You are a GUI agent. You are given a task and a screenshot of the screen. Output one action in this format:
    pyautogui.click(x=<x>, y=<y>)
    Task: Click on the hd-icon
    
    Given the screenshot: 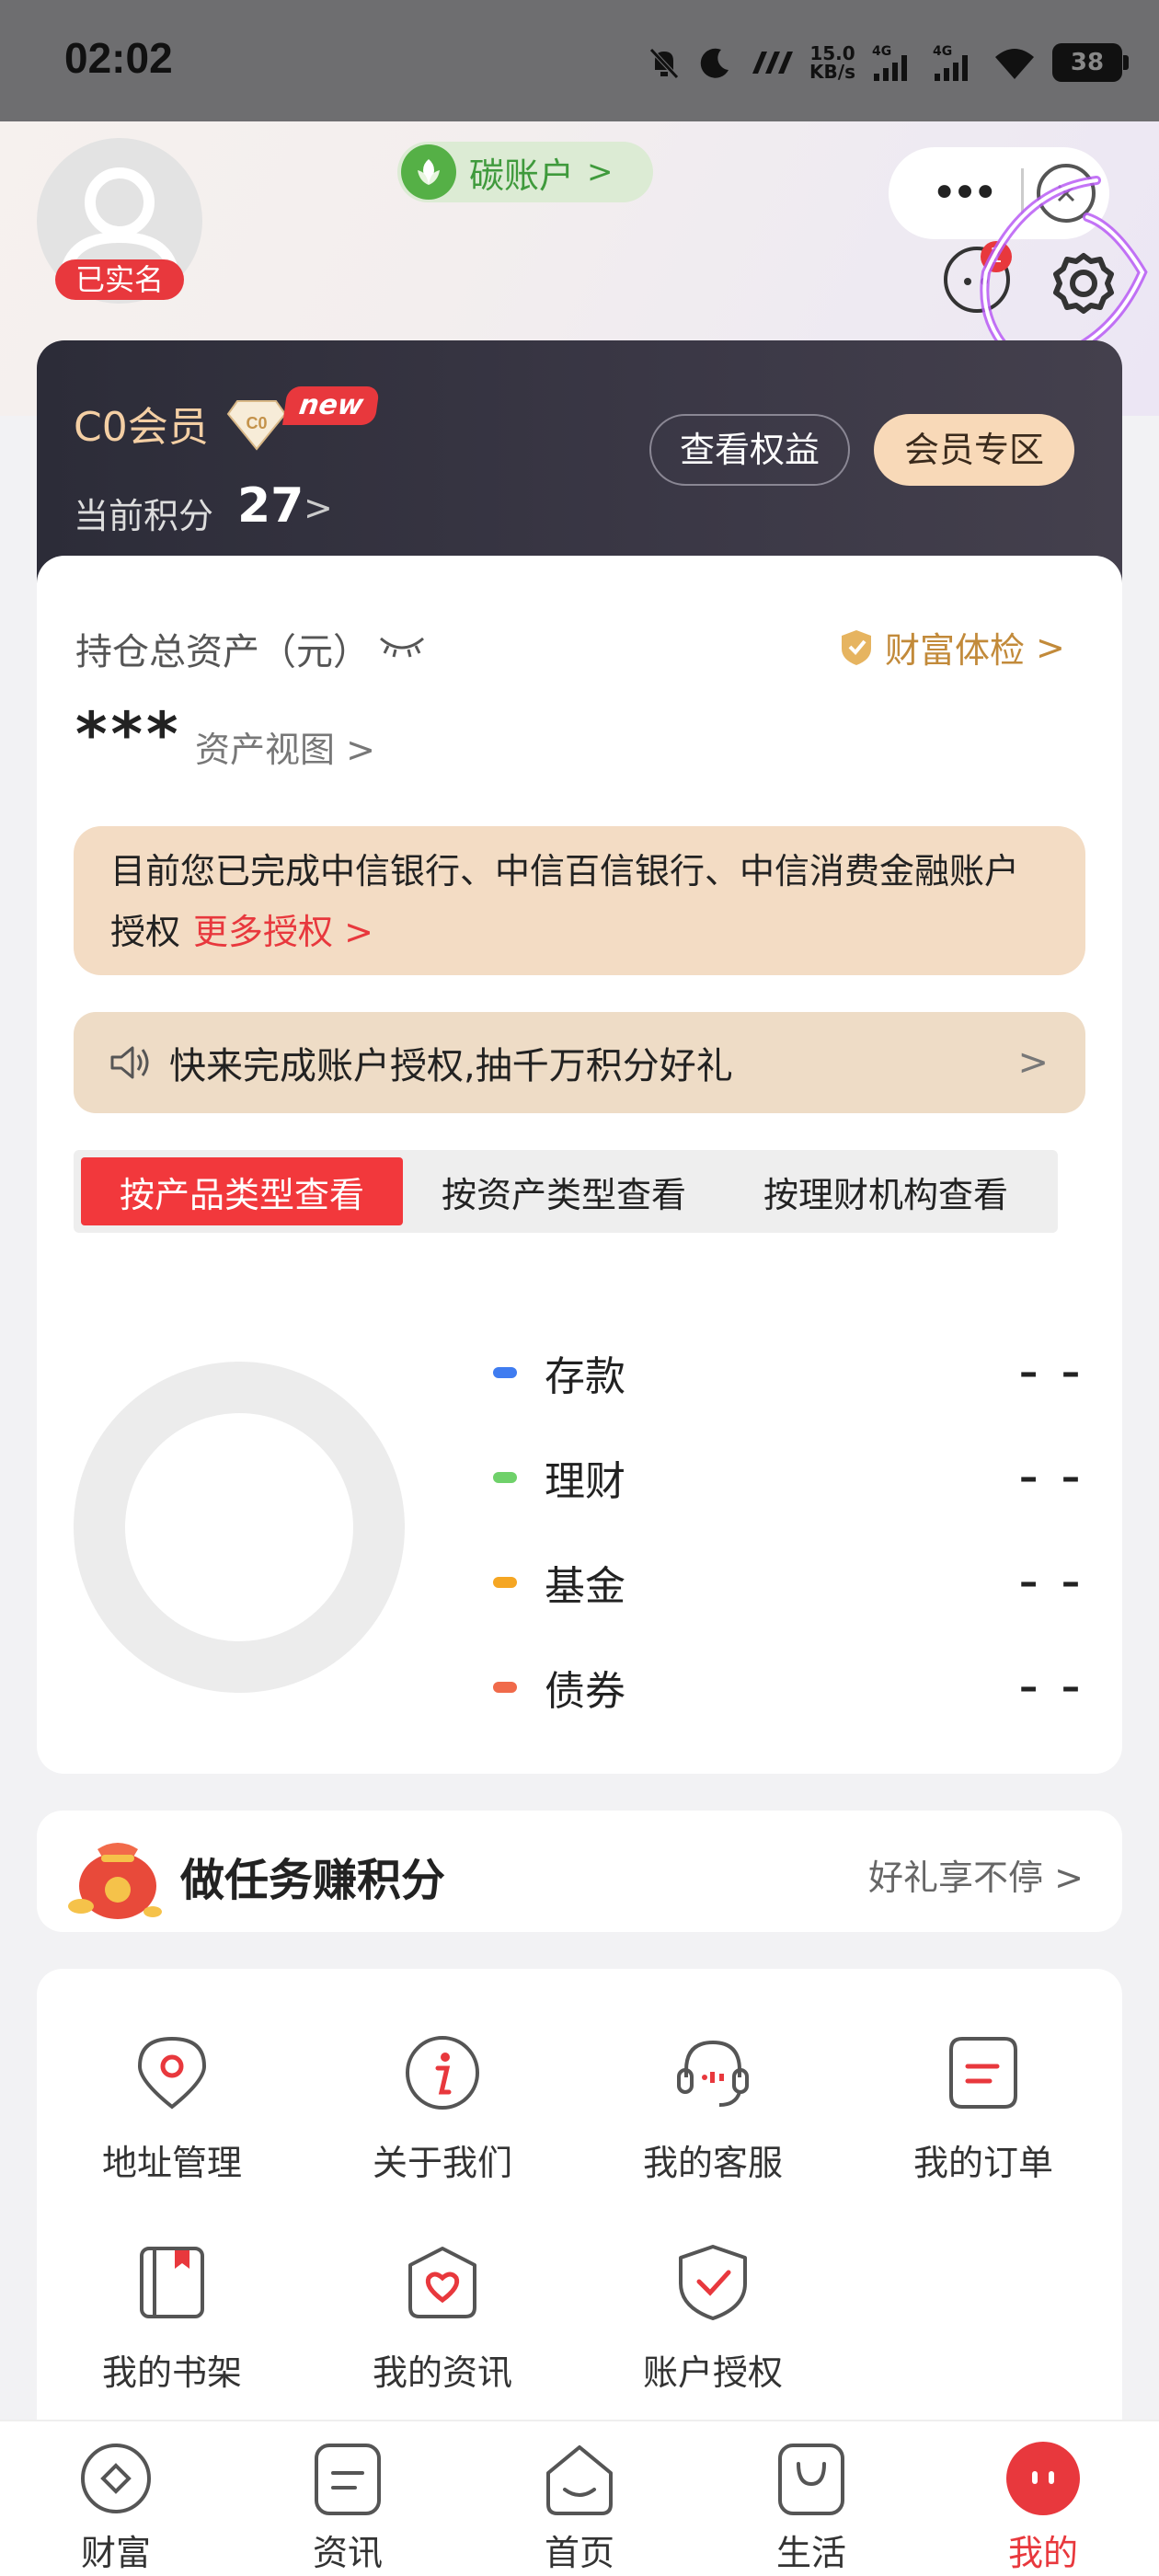 What is the action you would take?
    pyautogui.click(x=773, y=63)
    